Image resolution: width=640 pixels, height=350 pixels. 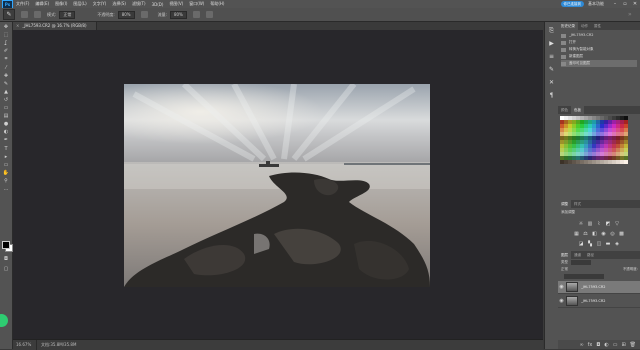 I want to click on marquee-tool-icon: ⬚, so click(x=6, y=35).